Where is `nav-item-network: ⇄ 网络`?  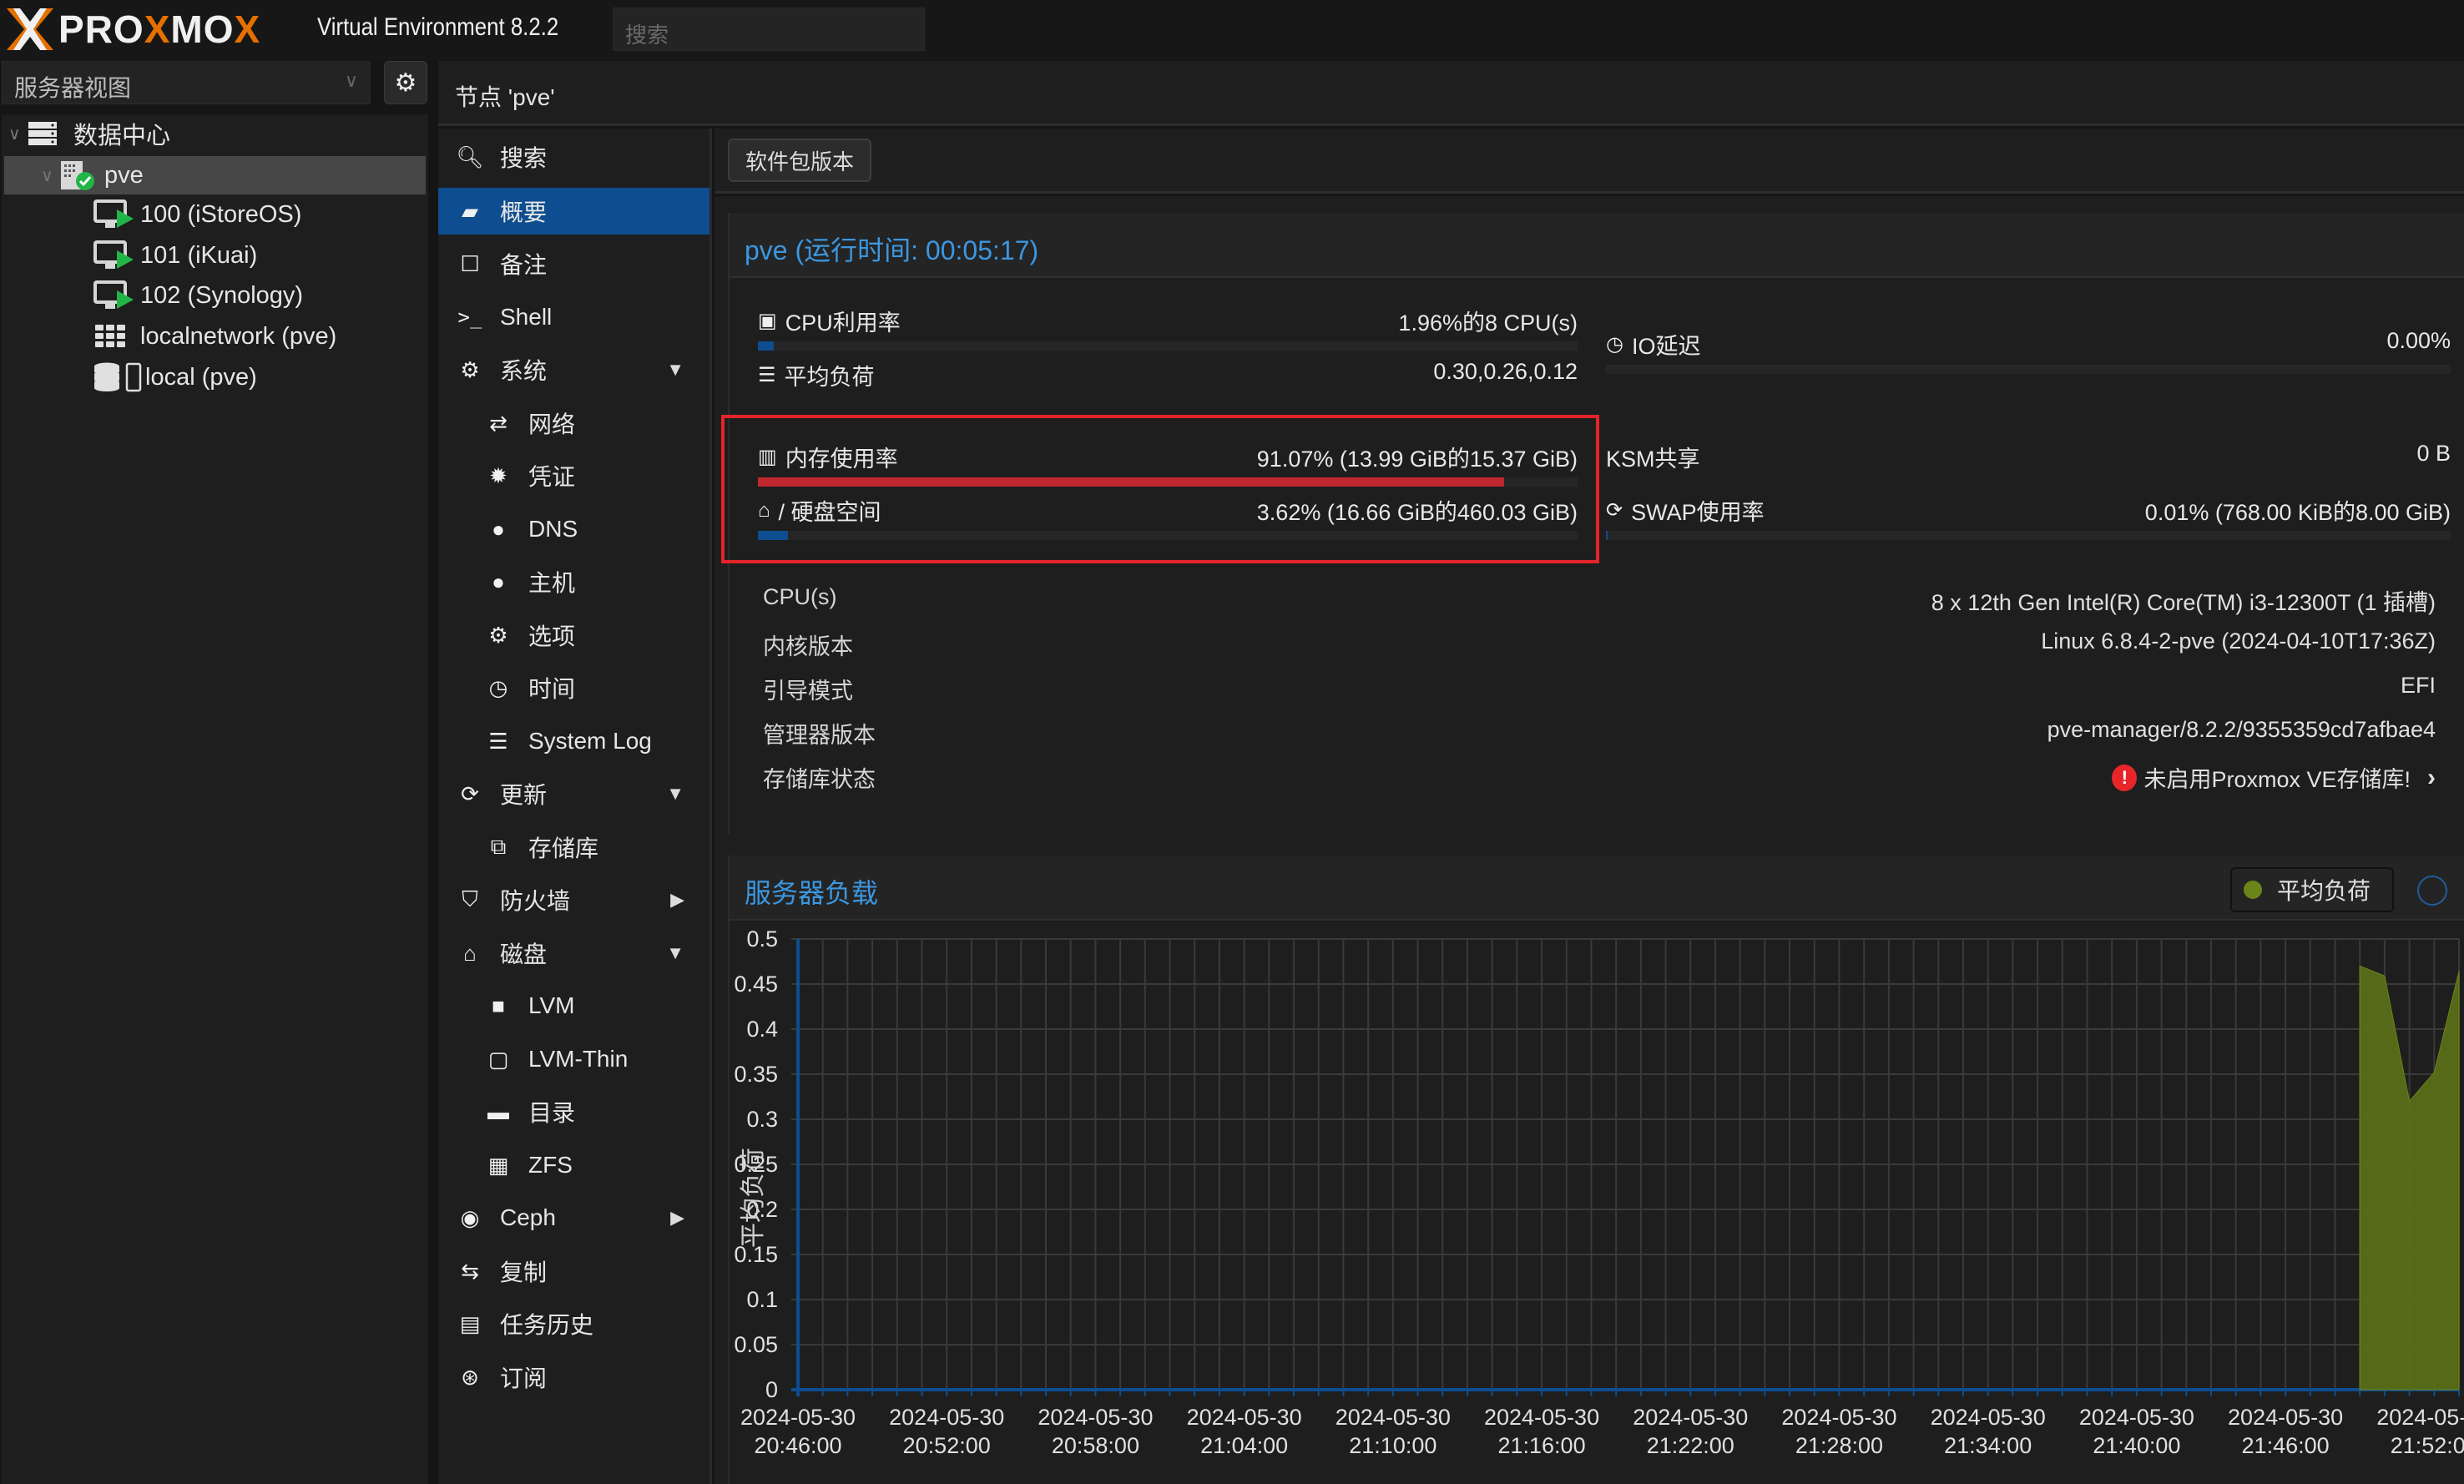 nav-item-network: ⇄ 网络 is located at coordinates (573, 423).